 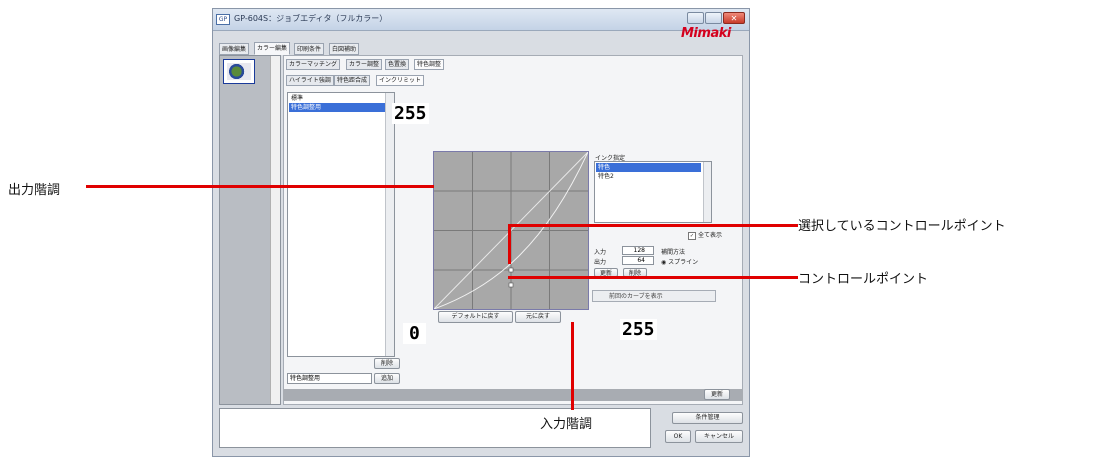 What do you see at coordinates (538, 317) in the screenshot?
I see `undo-button: 元に戻す` at bounding box center [538, 317].